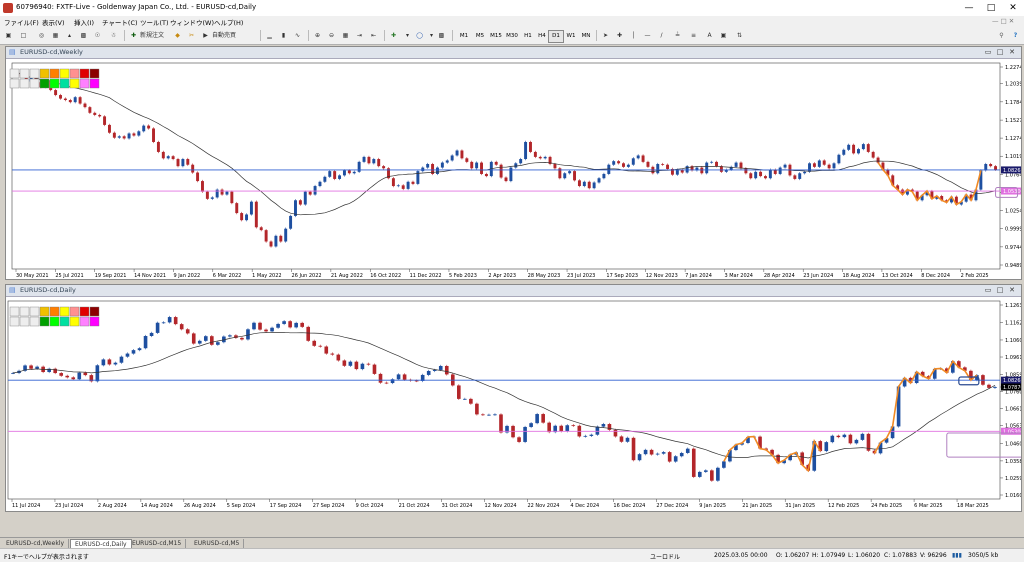 Image resolution: width=1024 pixels, height=562 pixels. What do you see at coordinates (331, 35) in the screenshot?
I see `zoom-out-icon: ⊖` at bounding box center [331, 35].